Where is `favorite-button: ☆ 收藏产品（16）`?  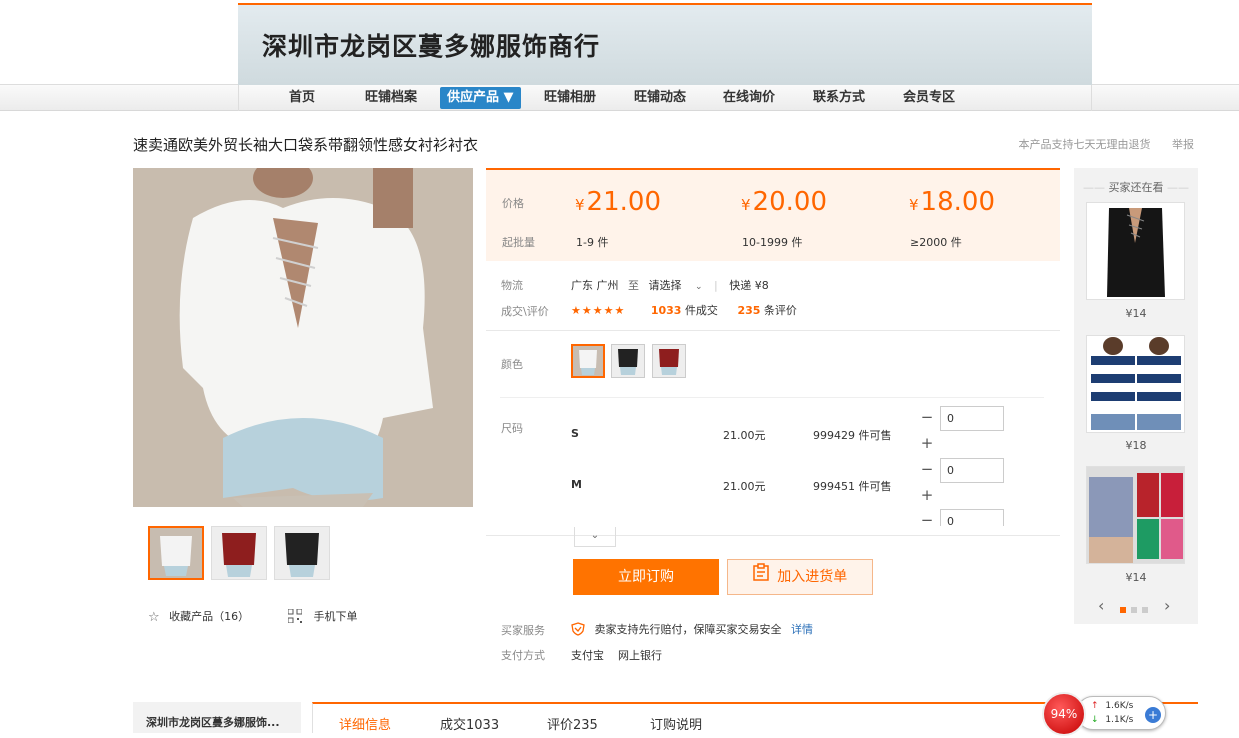
favorite-button: ☆ 收藏产品（16） is located at coordinates (198, 616).